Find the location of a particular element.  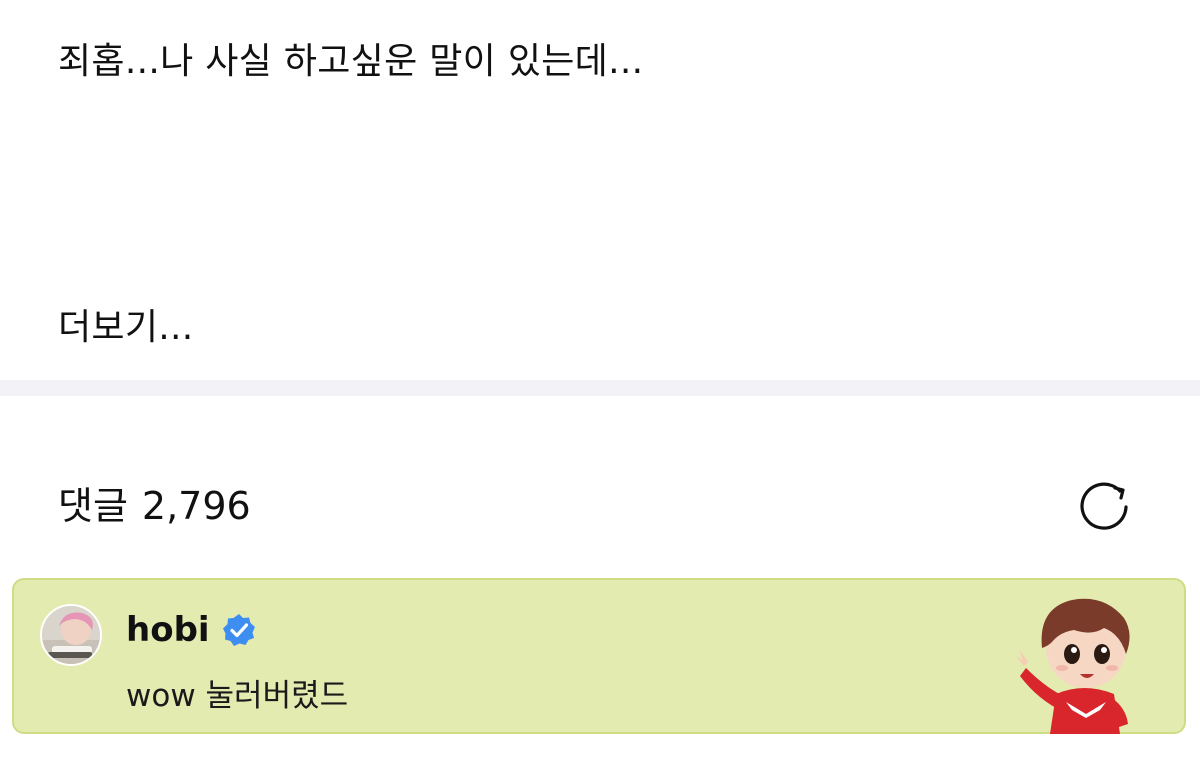

verified-badge-icon is located at coordinates (238, 630).